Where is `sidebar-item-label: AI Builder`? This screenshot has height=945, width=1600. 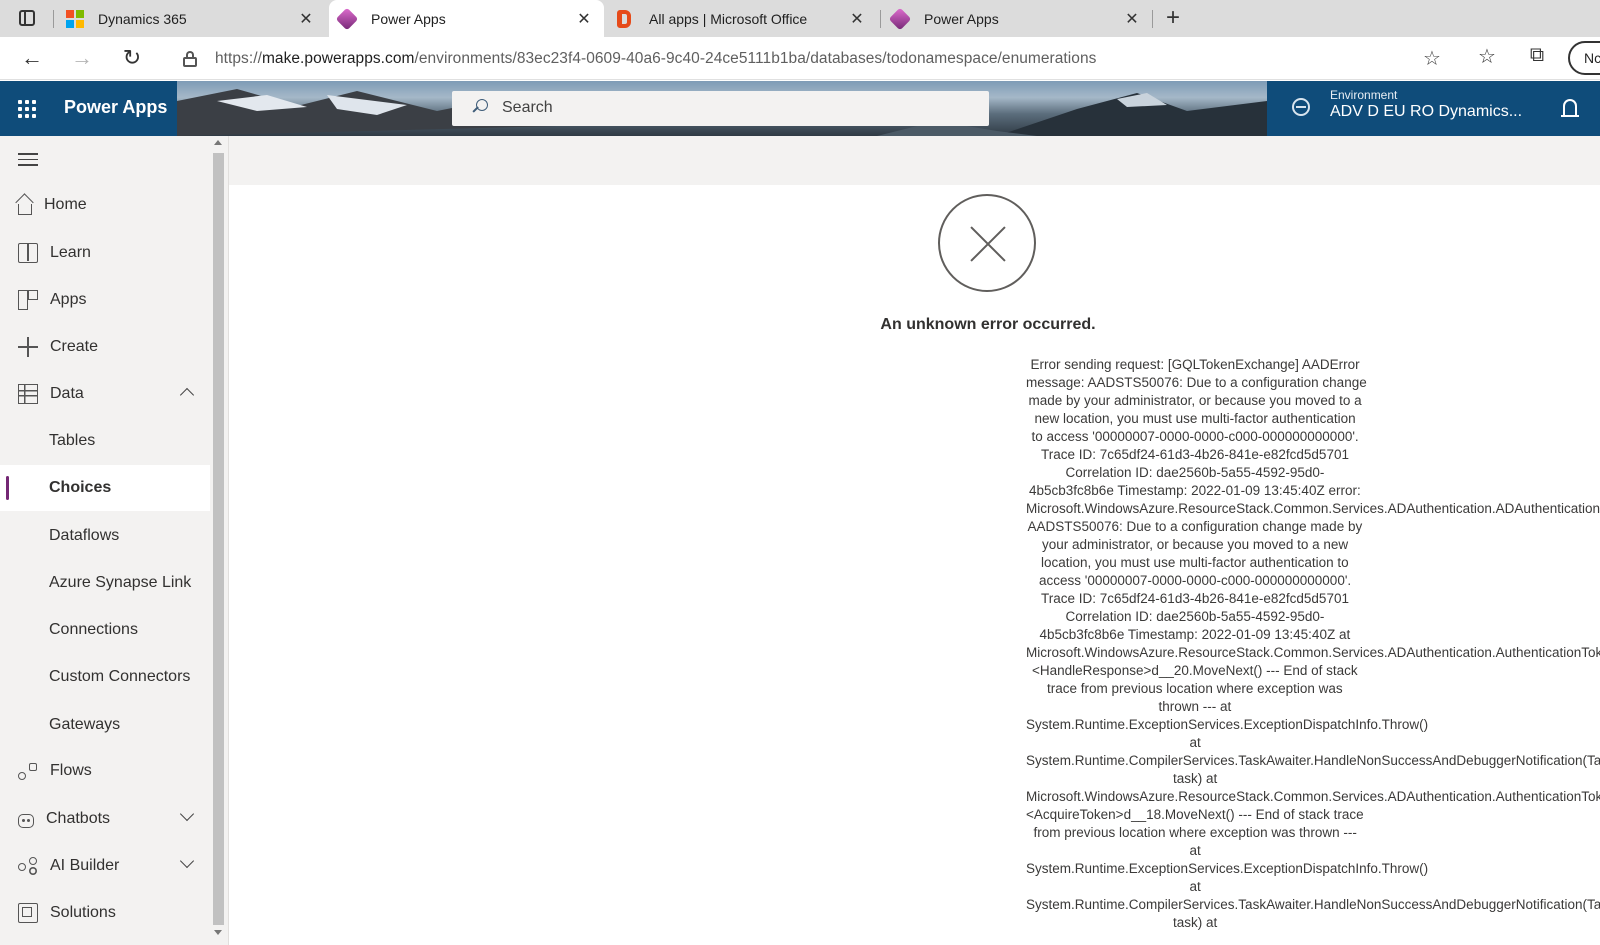 sidebar-item-label: AI Builder is located at coordinates (85, 865).